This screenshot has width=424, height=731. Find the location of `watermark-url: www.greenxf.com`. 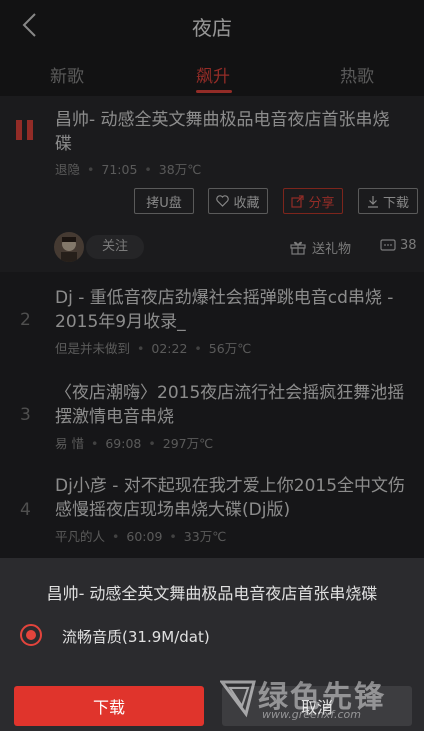

watermark-url: www.greenxf.com is located at coordinates (311, 714).